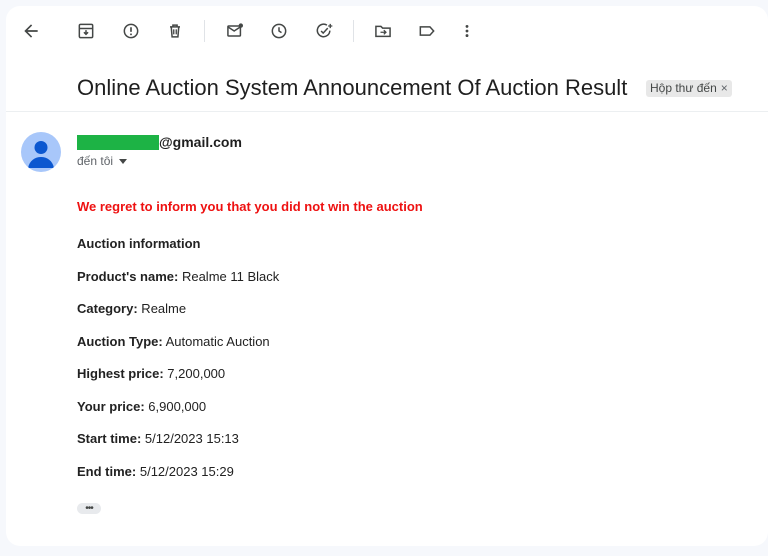  I want to click on caret-down-icon, so click(123, 161).